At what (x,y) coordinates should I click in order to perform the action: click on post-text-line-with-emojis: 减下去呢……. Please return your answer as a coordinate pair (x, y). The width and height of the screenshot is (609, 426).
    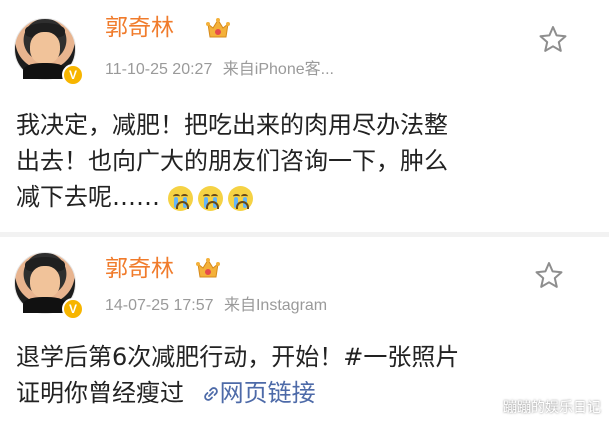
    Looking at the image, I should click on (232, 197).